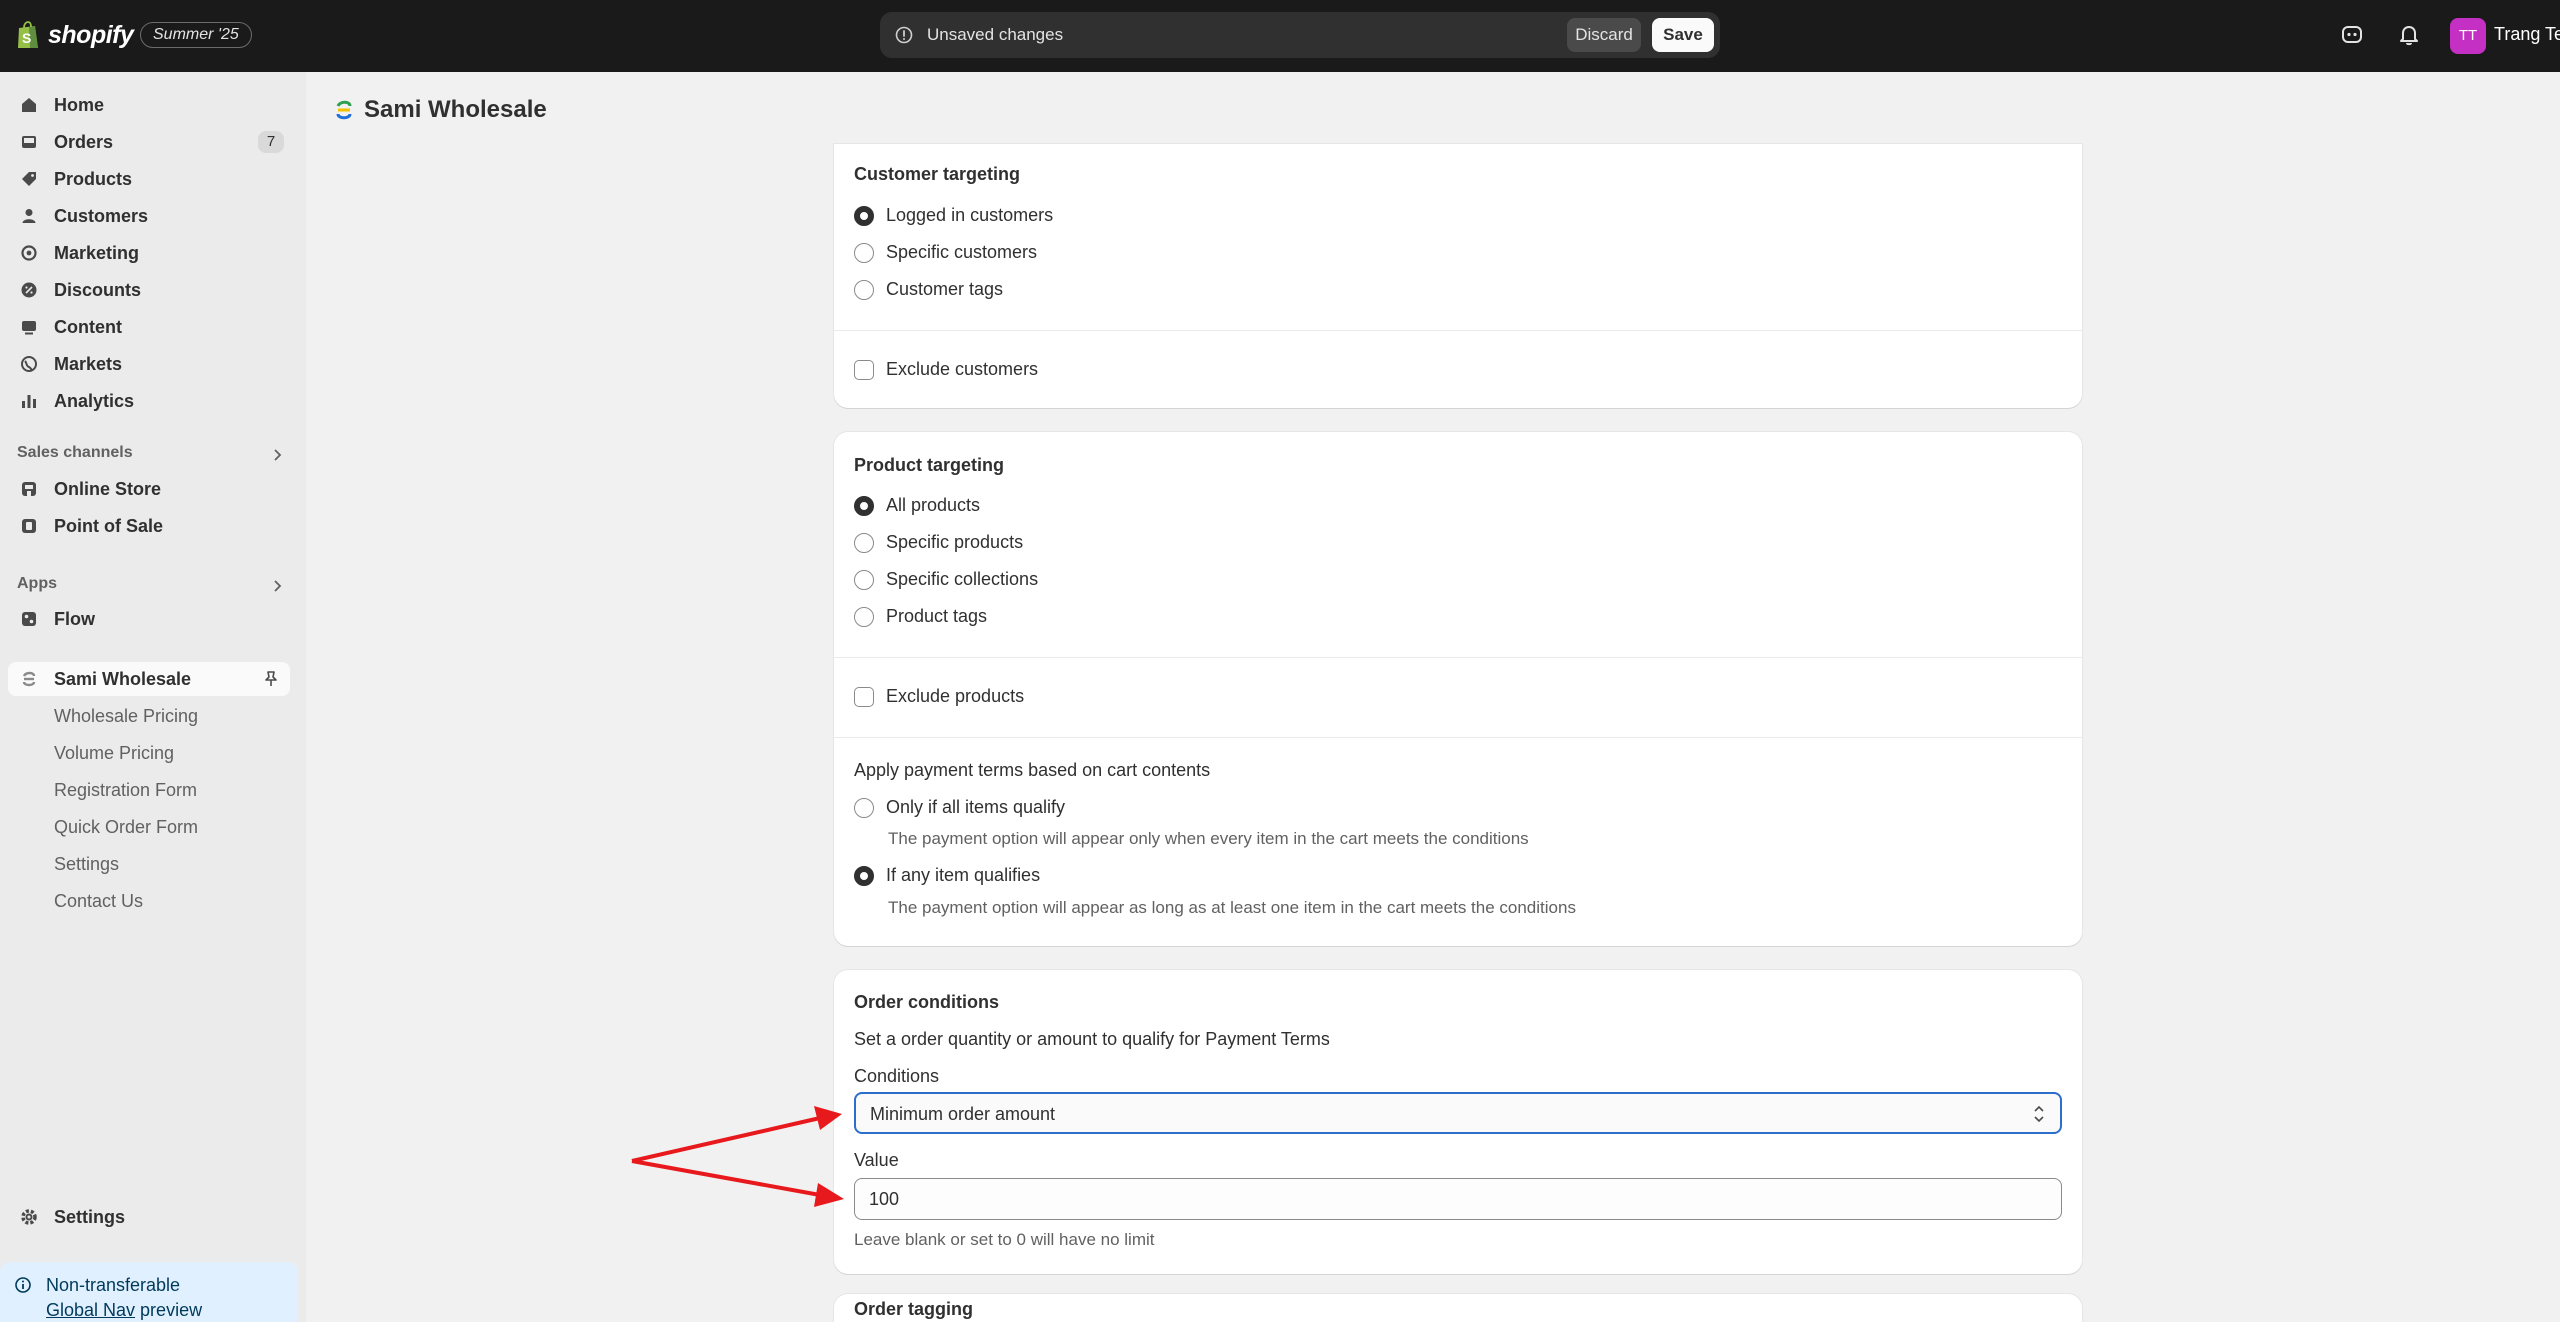 This screenshot has height=1322, width=2560. I want to click on bell-icon, so click(2409, 35).